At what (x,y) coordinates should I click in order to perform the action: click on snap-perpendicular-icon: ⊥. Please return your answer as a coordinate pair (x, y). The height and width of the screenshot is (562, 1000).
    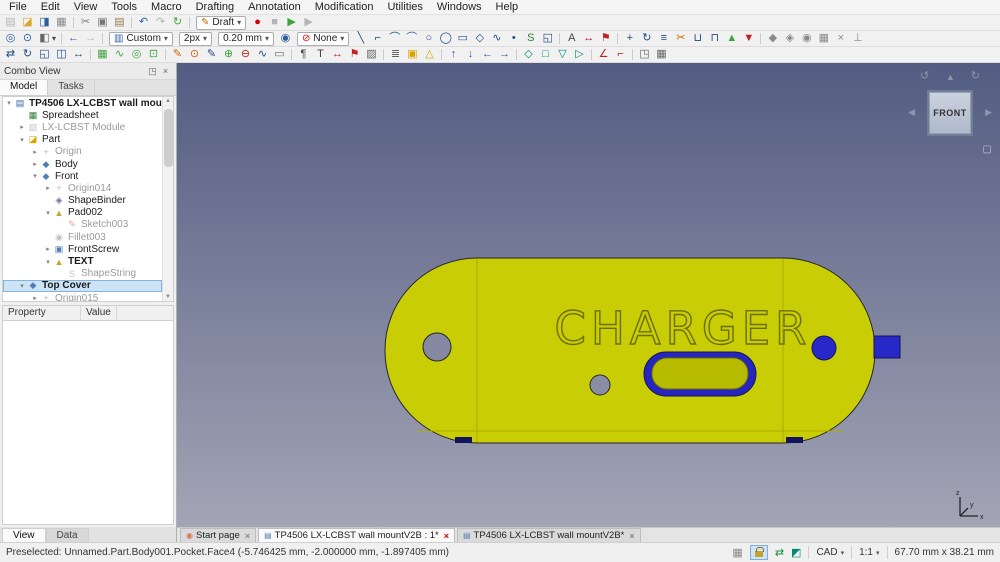
    Looking at the image, I should click on (857, 38).